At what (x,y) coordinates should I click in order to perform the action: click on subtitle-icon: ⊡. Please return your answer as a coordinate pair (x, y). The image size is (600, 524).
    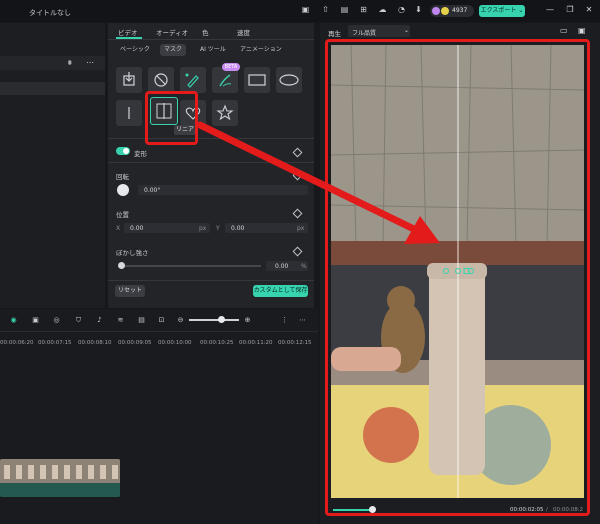
    Looking at the image, I should click on (161, 320).